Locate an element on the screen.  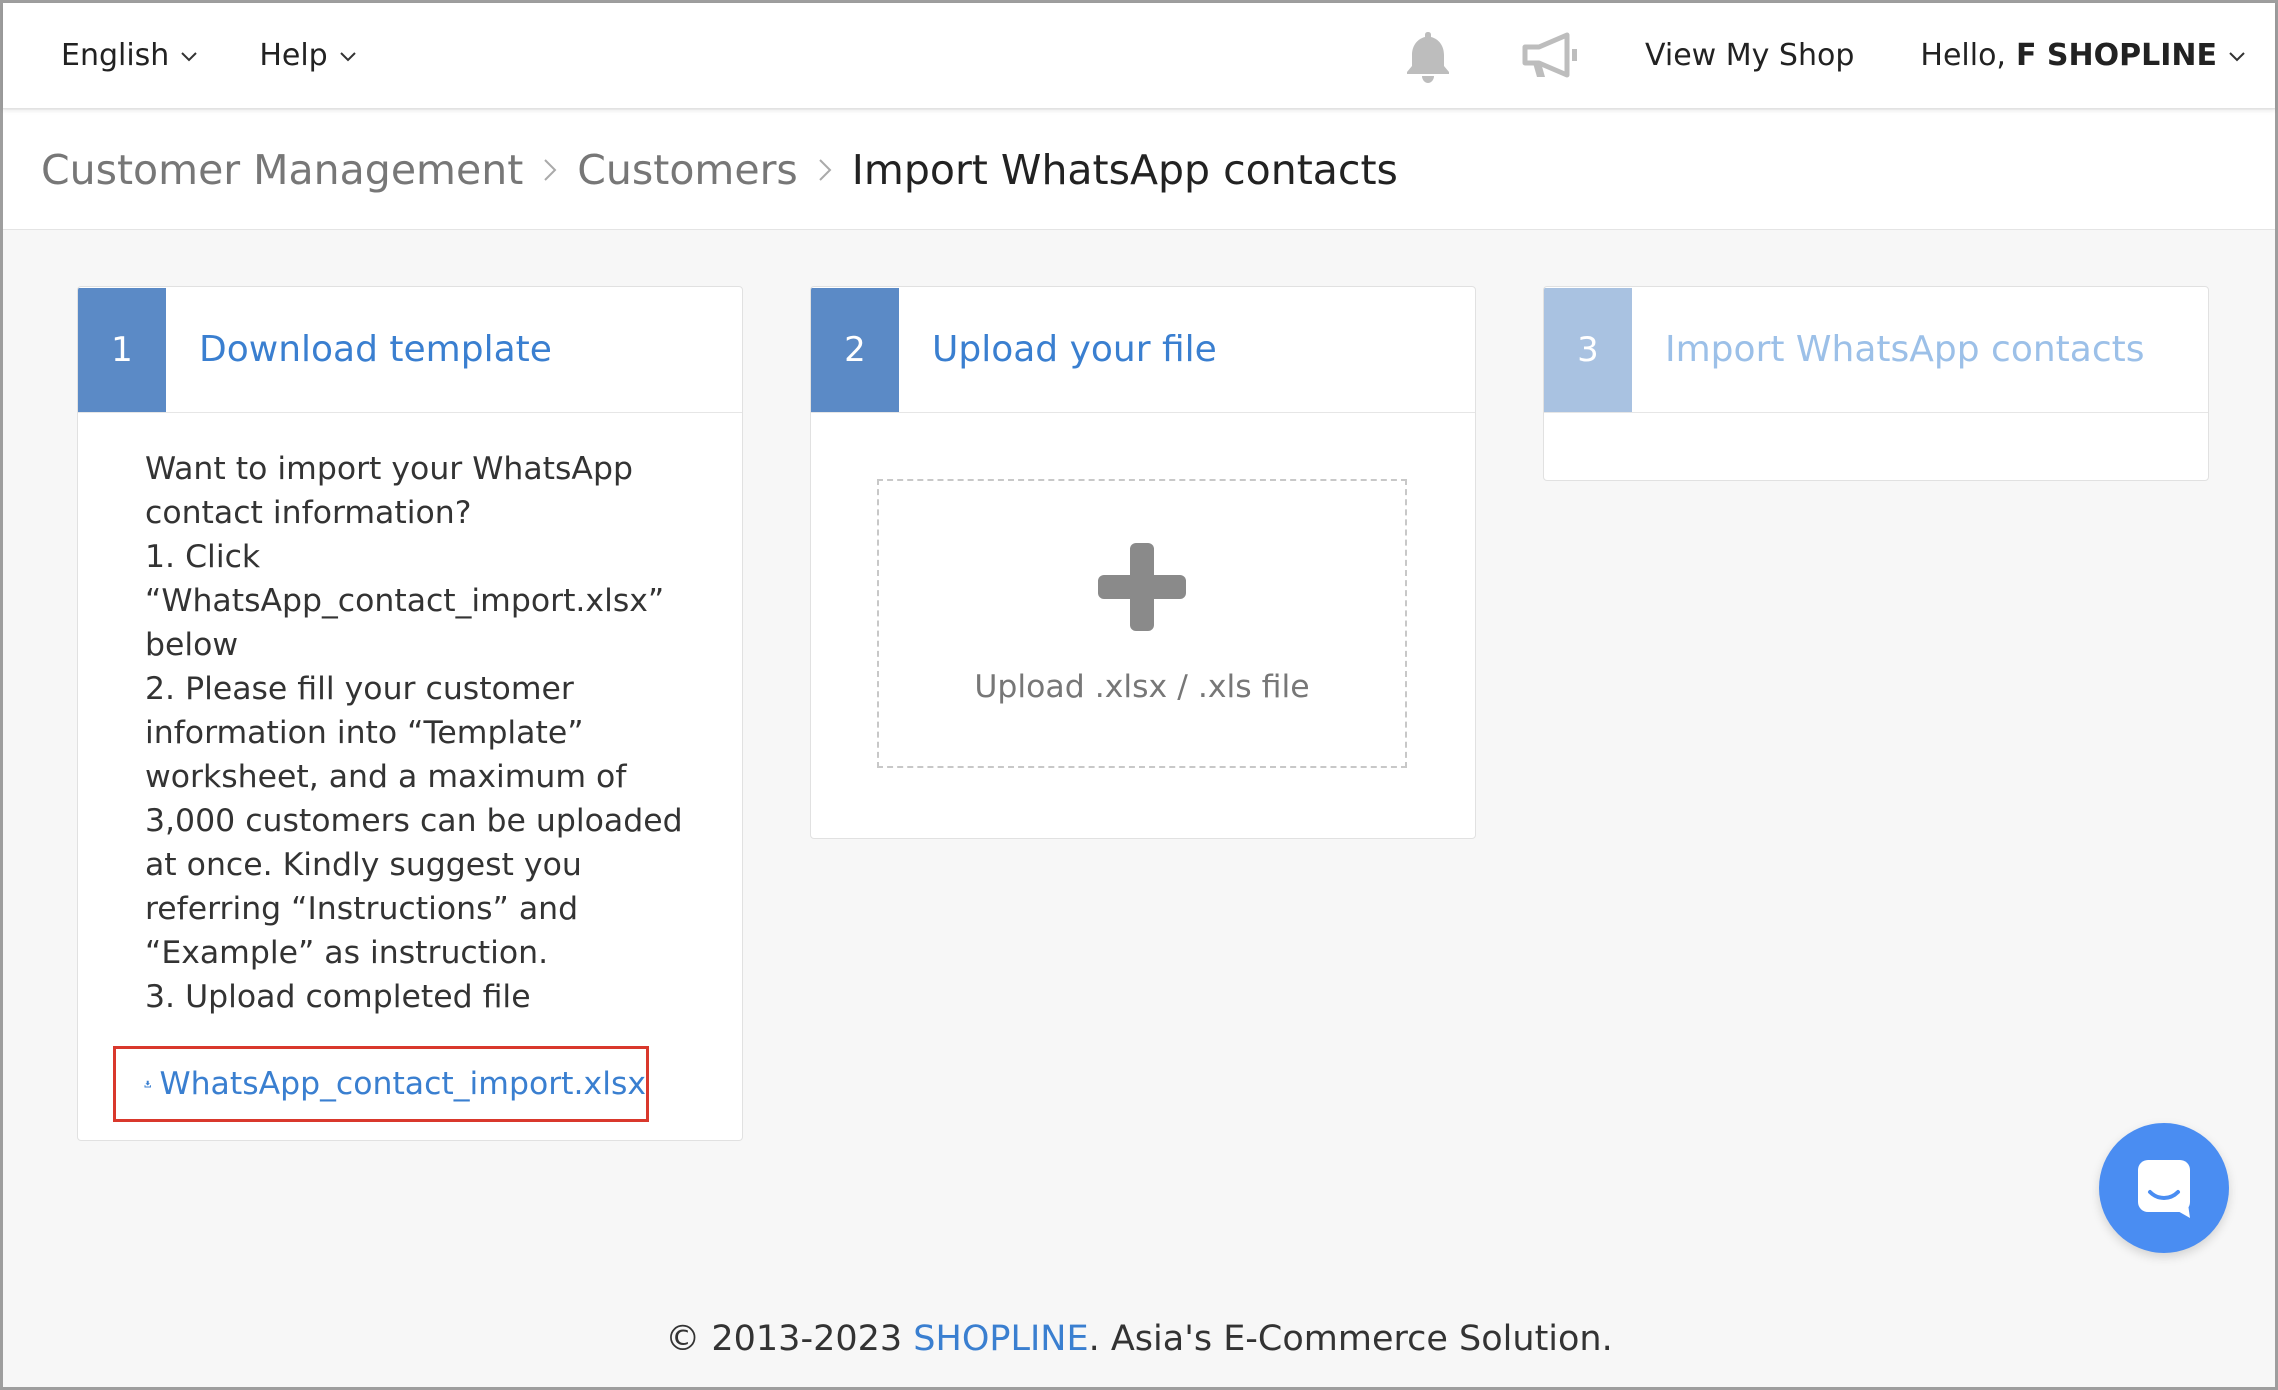
chat-icon is located at coordinates (2164, 1189).